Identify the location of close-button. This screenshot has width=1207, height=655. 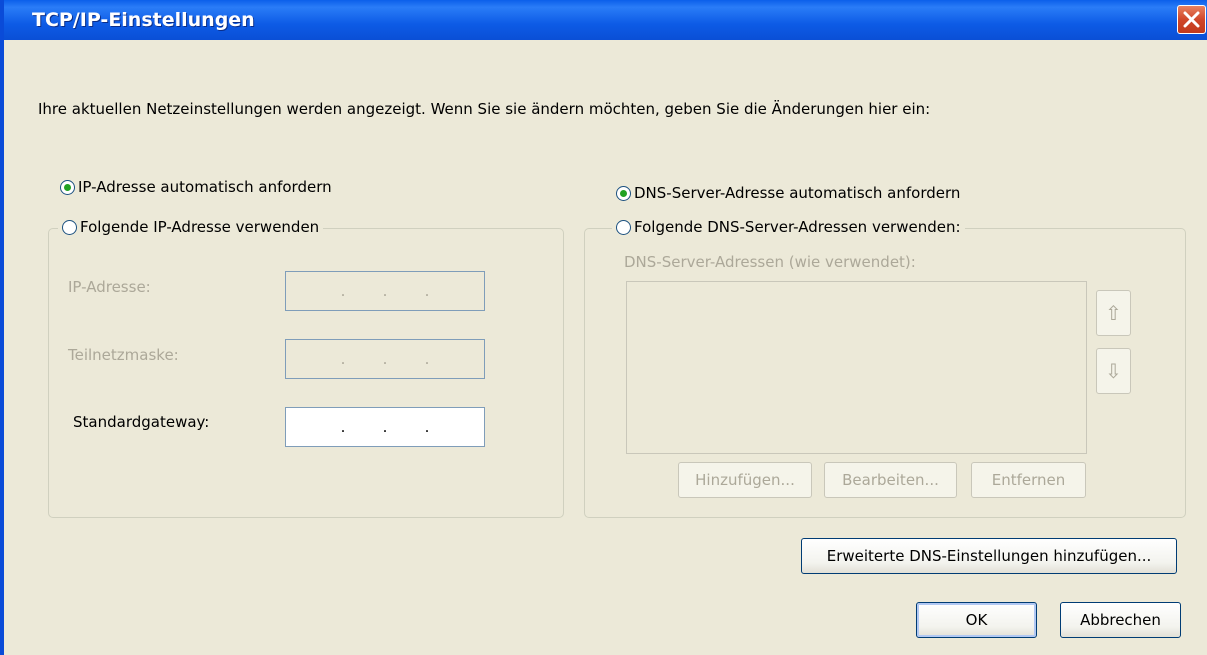
(1191, 19).